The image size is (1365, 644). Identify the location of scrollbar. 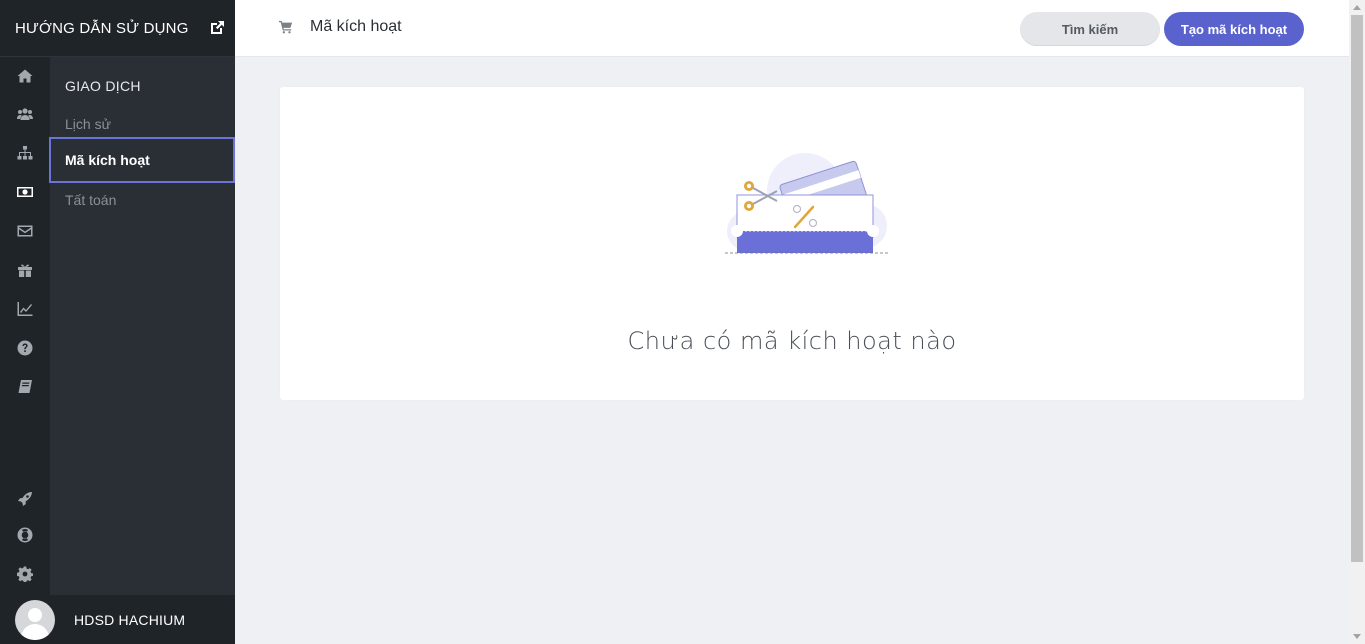
(1357, 322).